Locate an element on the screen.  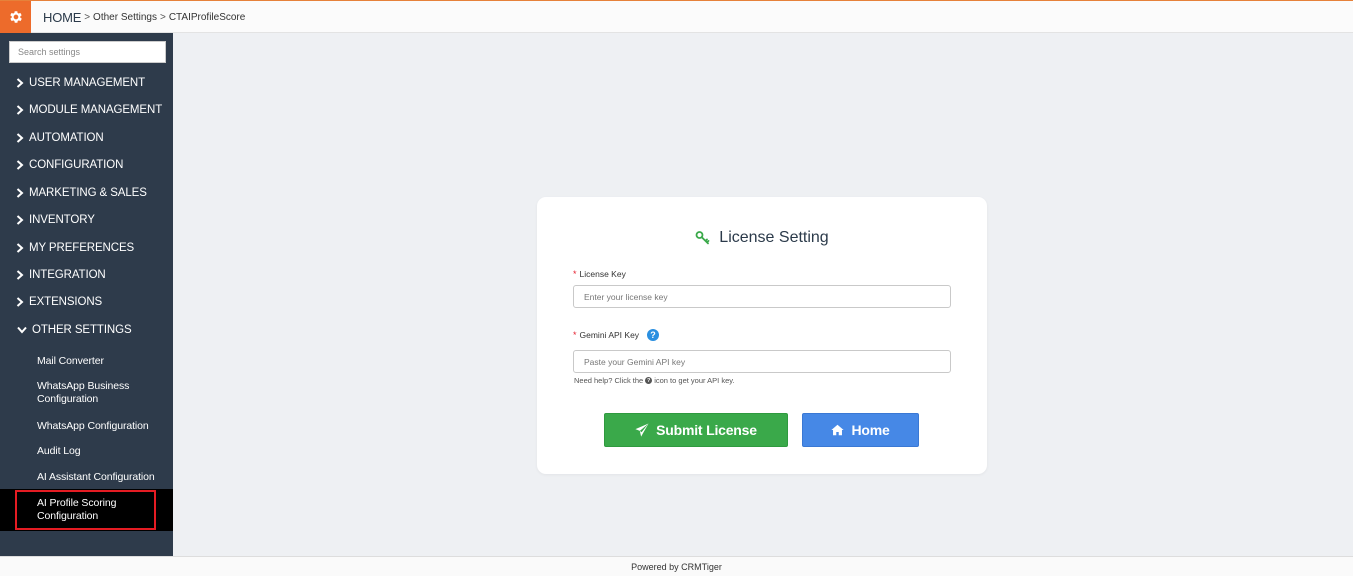
footer: Powered by CRMTiger is located at coordinates (676, 566).